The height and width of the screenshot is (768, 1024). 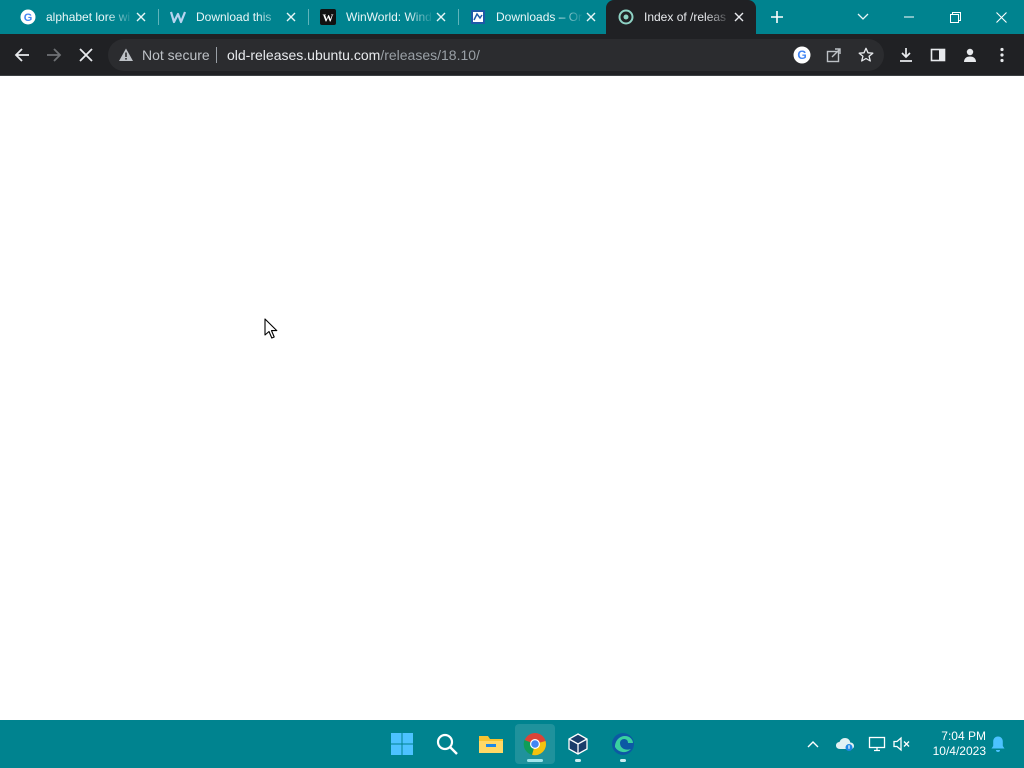 I want to click on tab-title: WinWorld: Wind, so click(x=389, y=17).